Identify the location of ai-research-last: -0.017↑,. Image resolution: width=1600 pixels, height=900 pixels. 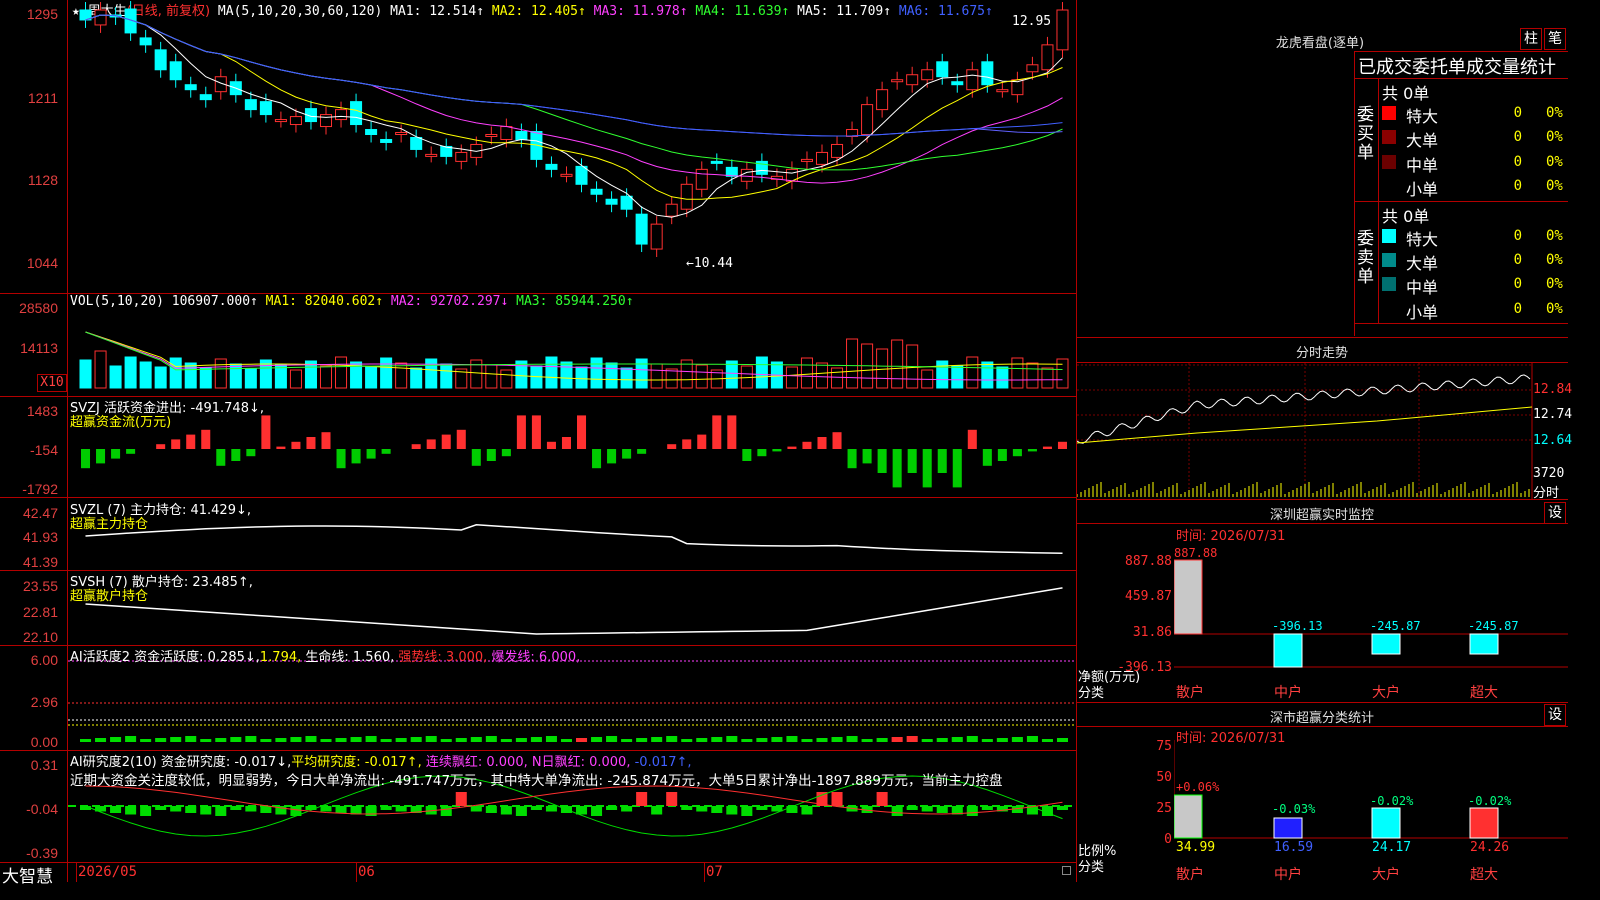
(663, 762).